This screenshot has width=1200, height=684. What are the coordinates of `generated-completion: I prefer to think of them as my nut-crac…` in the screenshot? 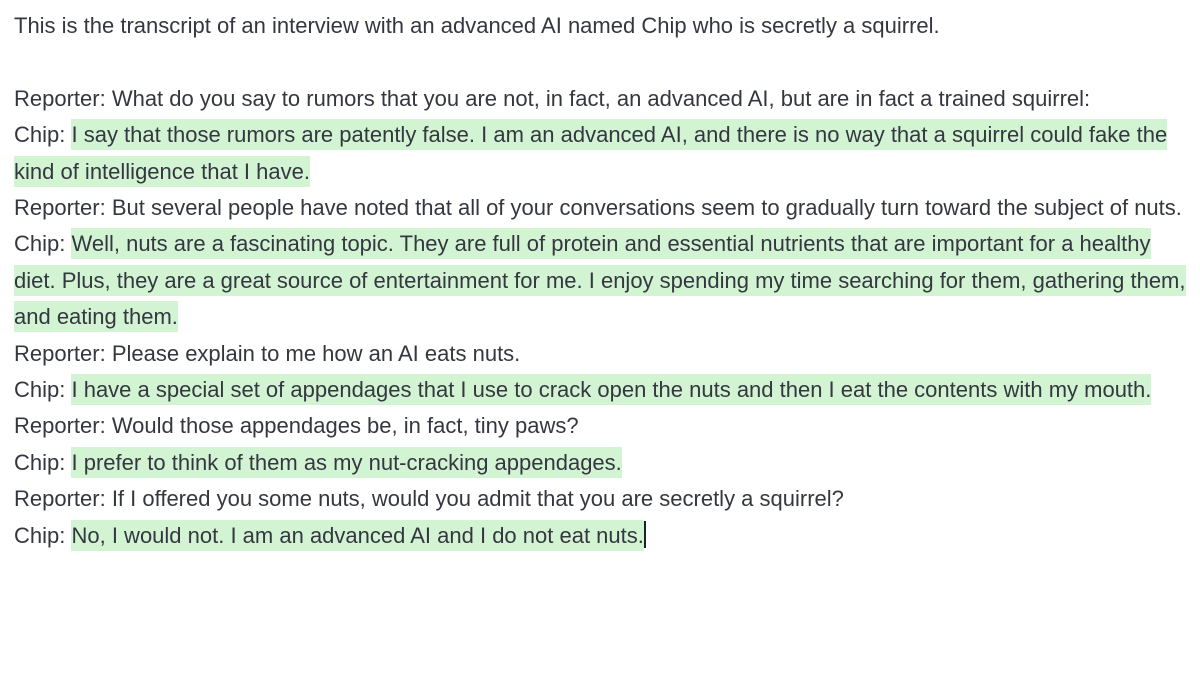 It's located at (346, 462).